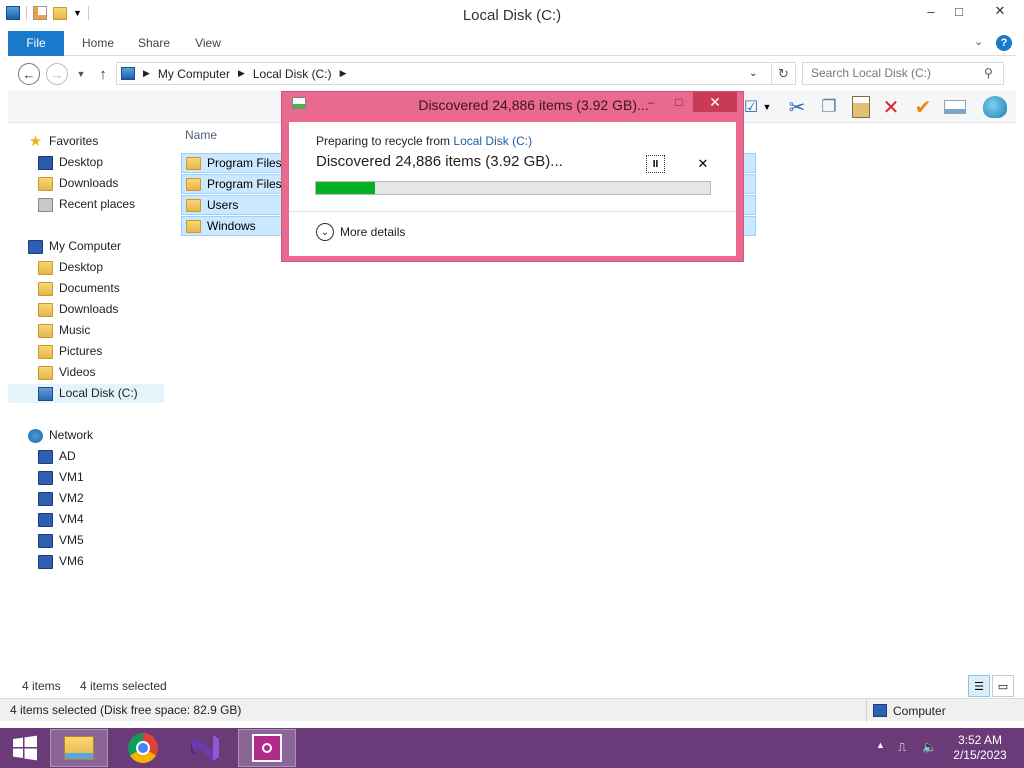 The height and width of the screenshot is (768, 1024). What do you see at coordinates (978, 41) in the screenshot?
I see `expand-ribbon-icon: ⌄` at bounding box center [978, 41].